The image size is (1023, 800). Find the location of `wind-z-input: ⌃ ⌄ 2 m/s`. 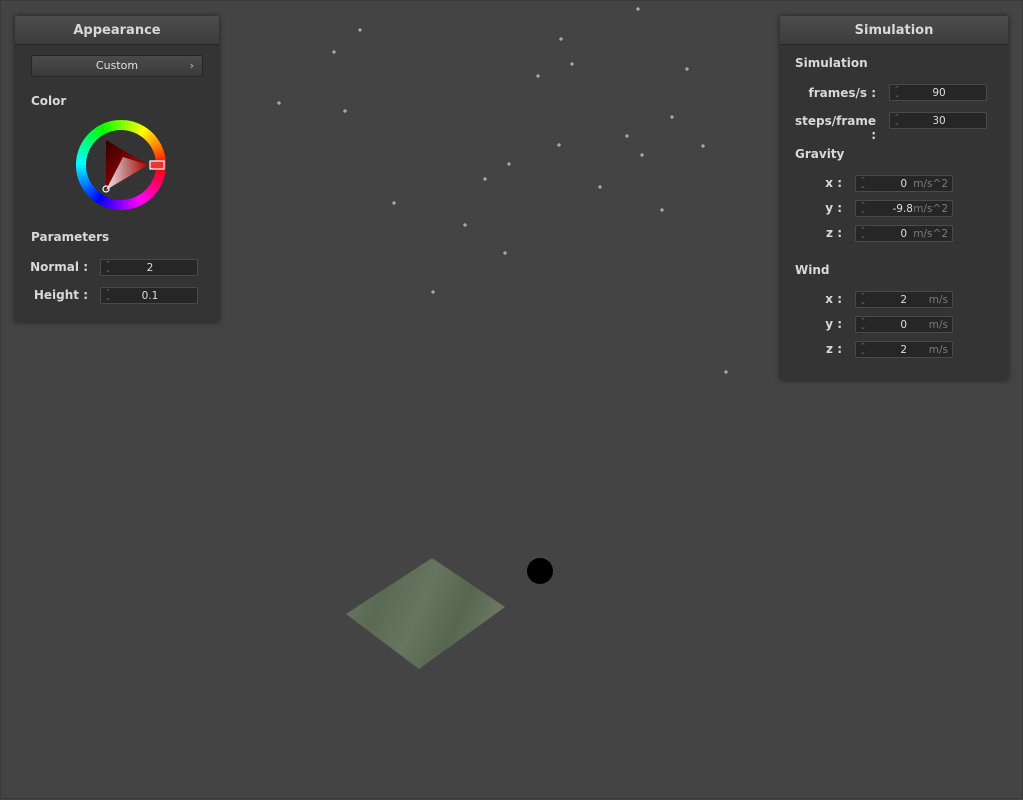

wind-z-input: ⌃ ⌄ 2 m/s is located at coordinates (904, 349).